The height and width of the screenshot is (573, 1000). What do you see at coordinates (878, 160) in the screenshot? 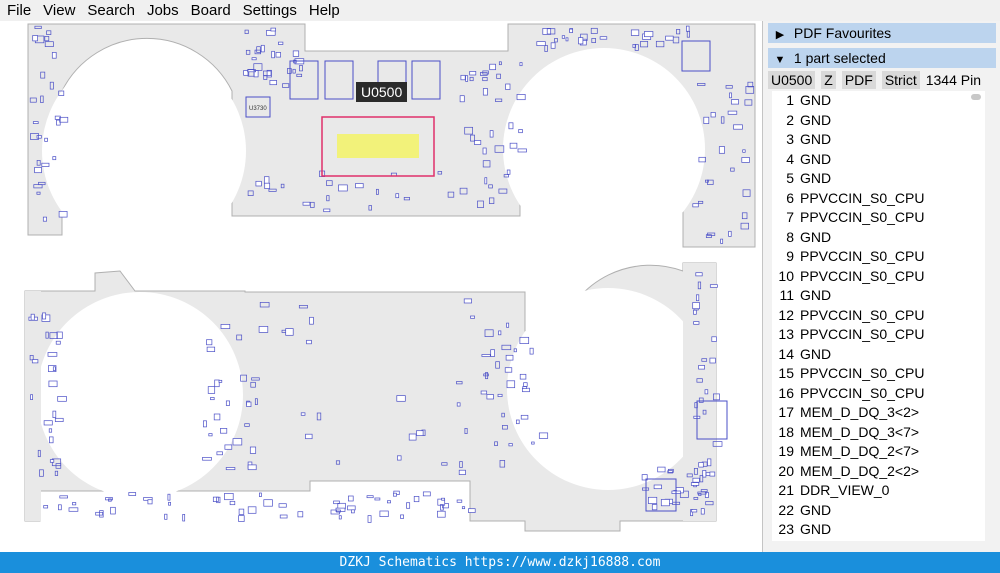
I see `pin-row: 4 GND` at bounding box center [878, 160].